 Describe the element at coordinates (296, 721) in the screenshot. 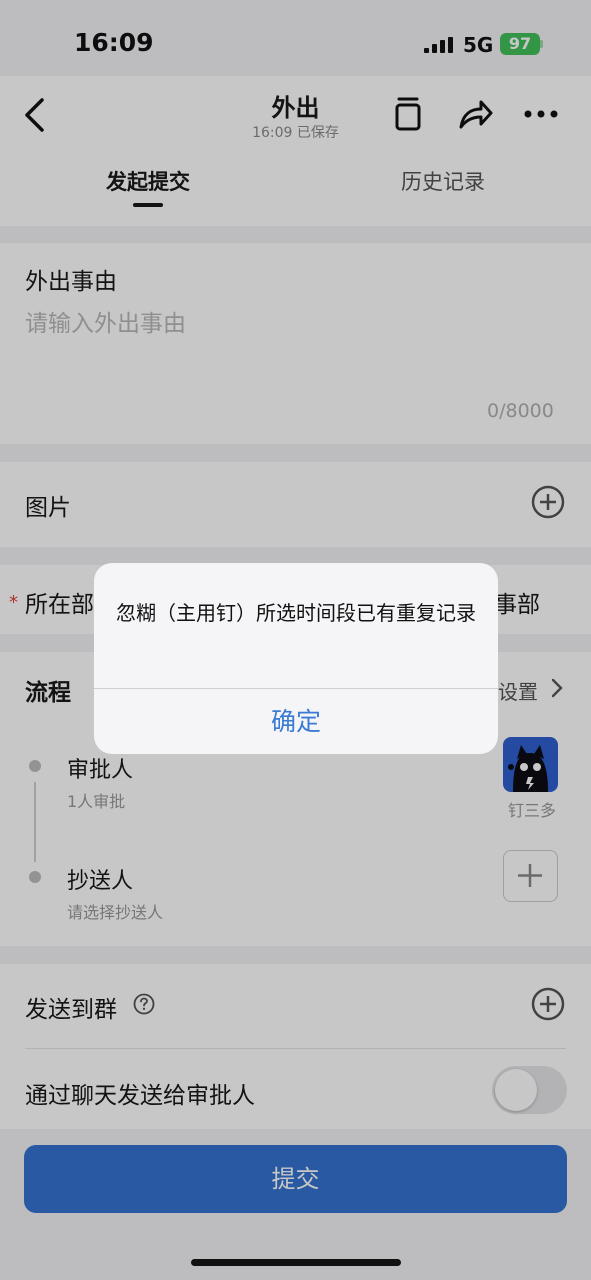

I see `confirm-button: 确定` at that location.